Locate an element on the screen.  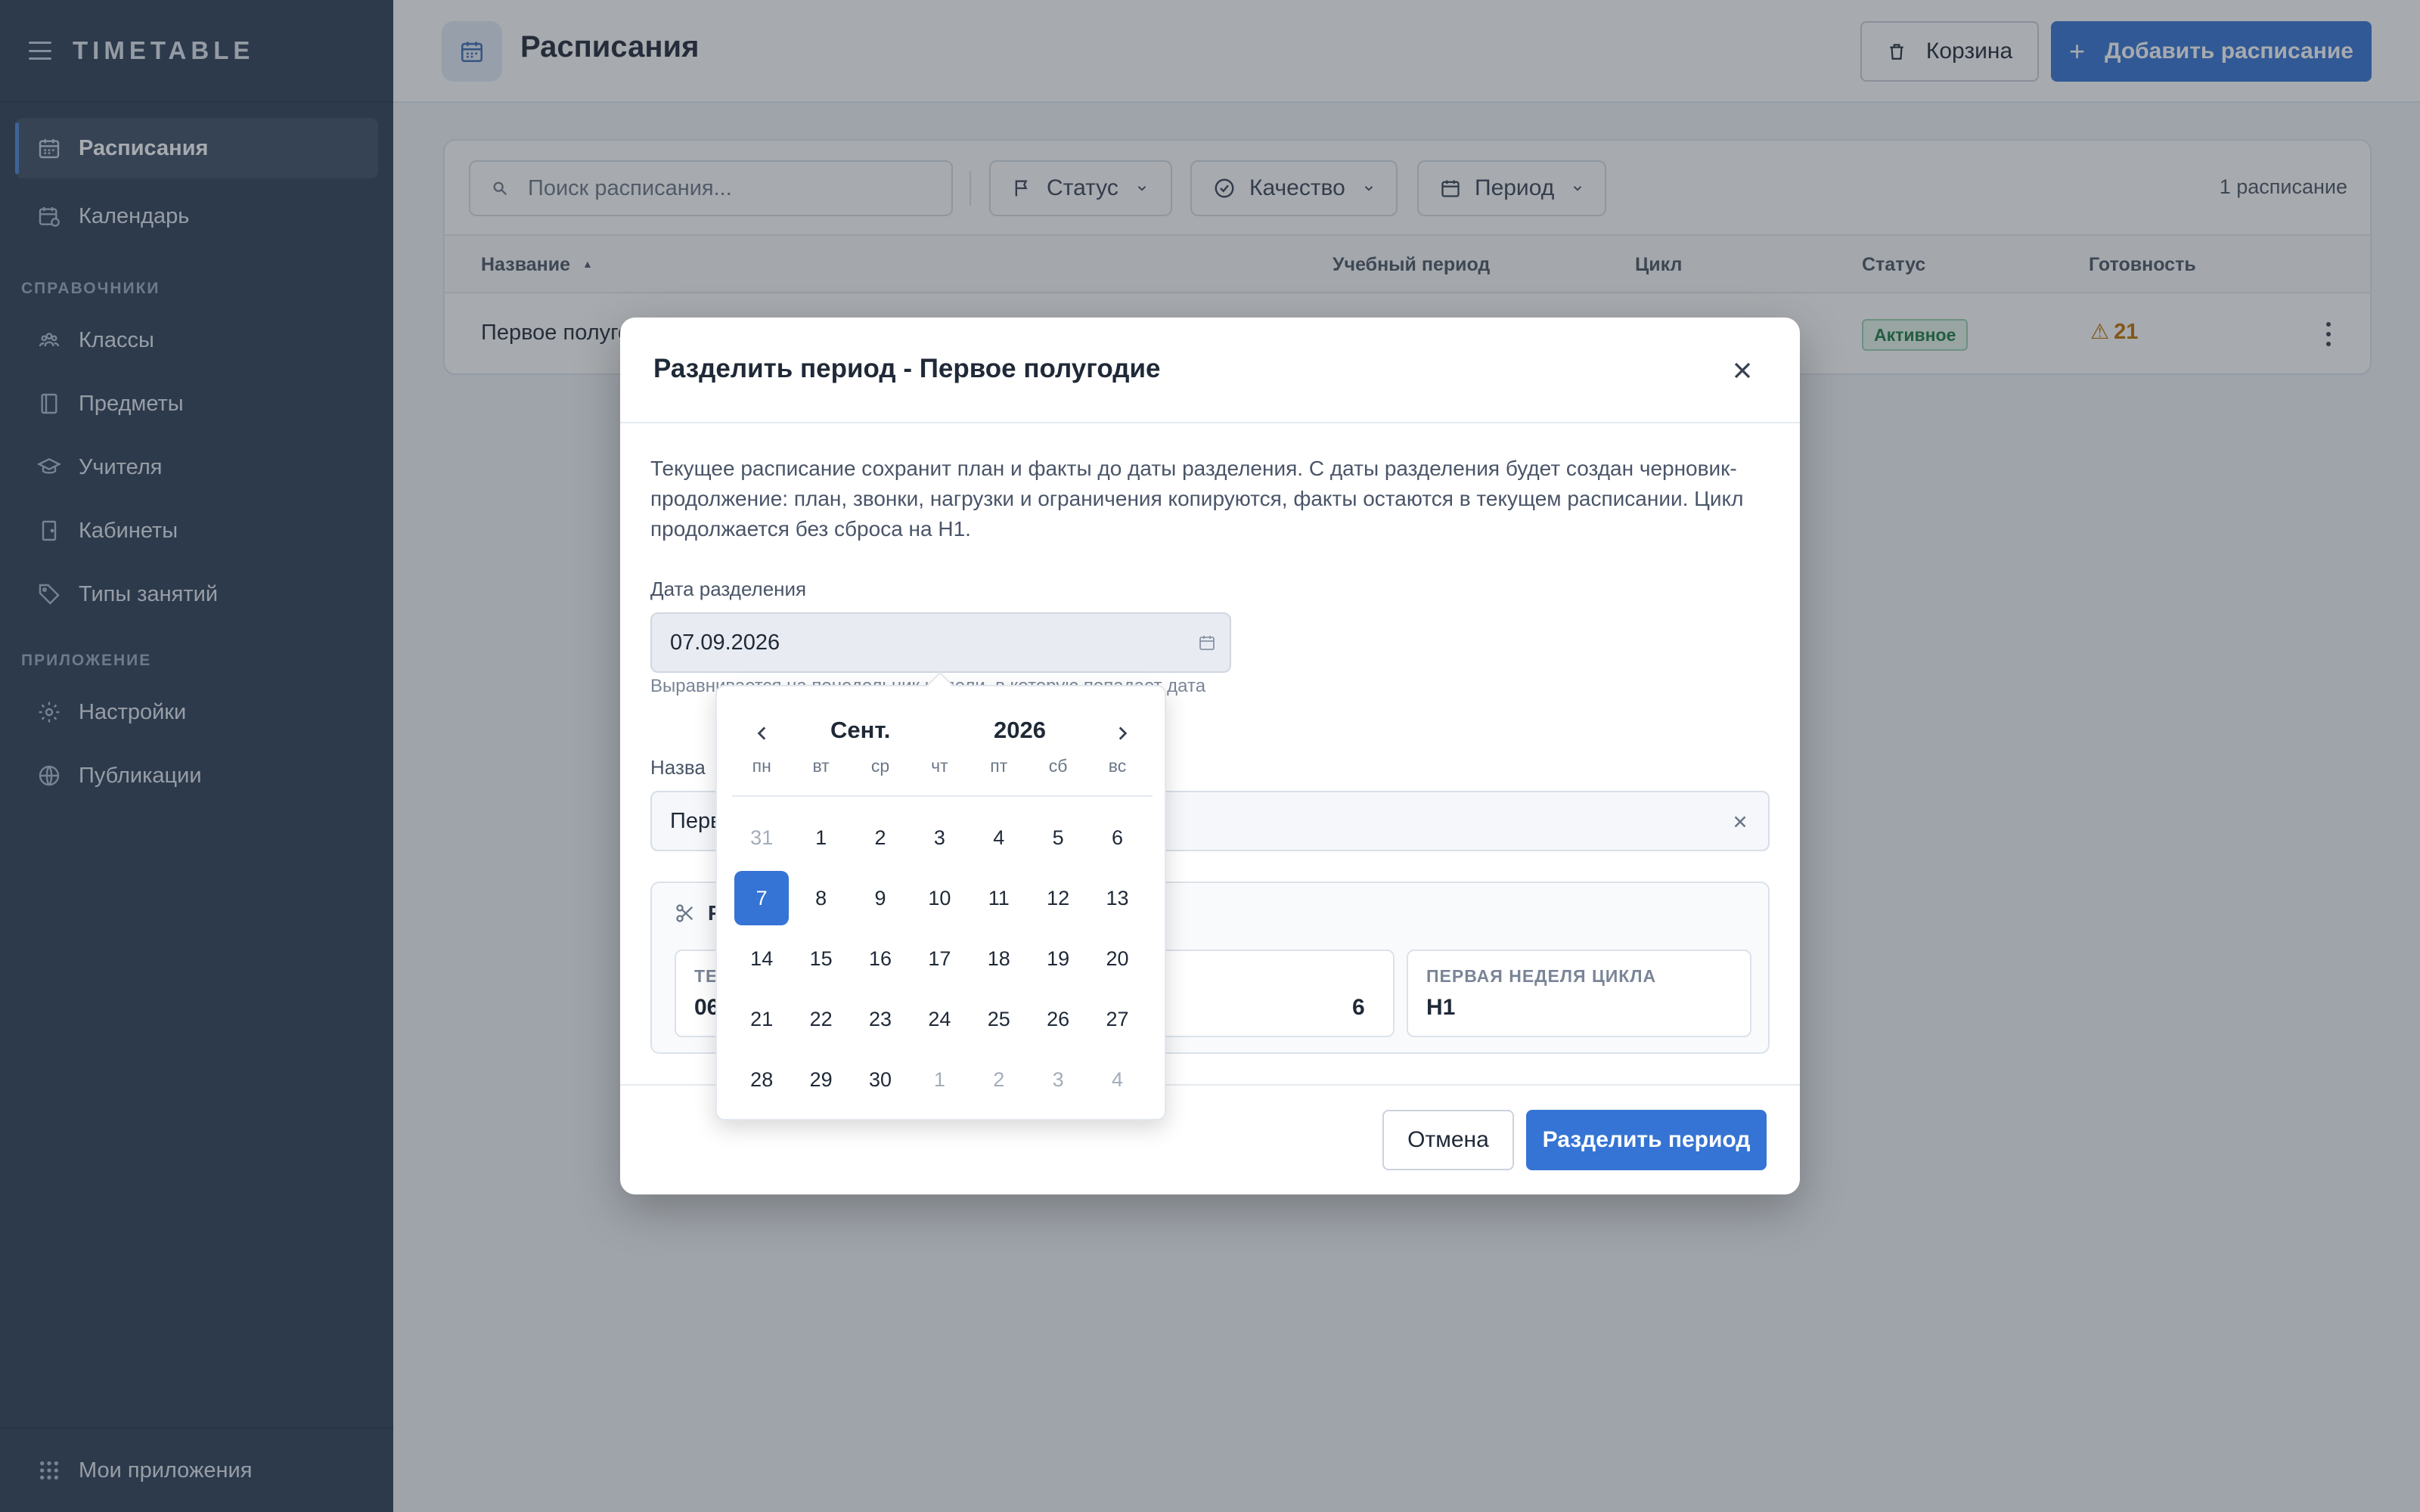
calendar-day: 9 is located at coordinates (880, 898).